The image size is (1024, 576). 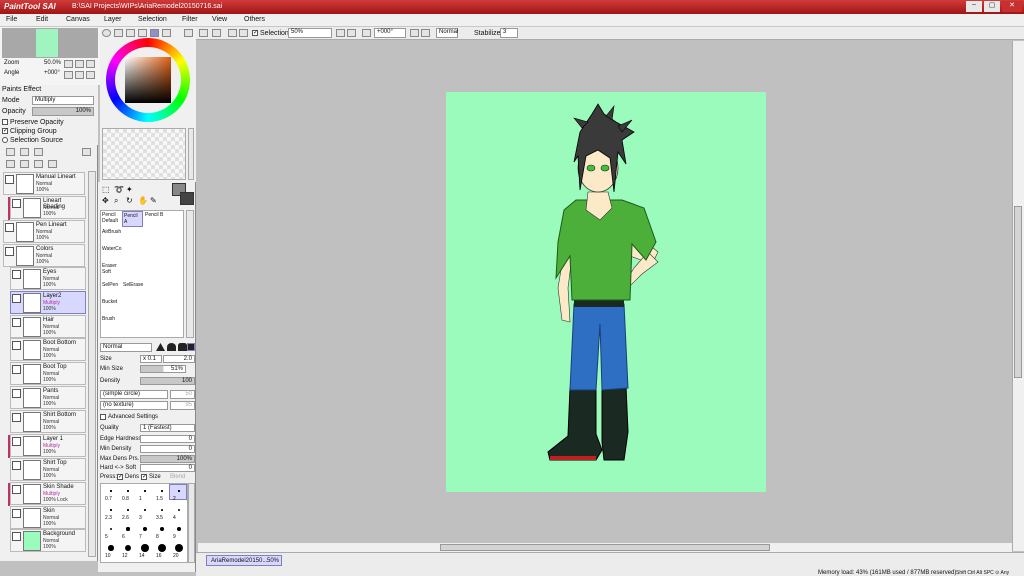 What do you see at coordinates (188, 33) in the screenshot?
I see `color-panel-toggle` at bounding box center [188, 33].